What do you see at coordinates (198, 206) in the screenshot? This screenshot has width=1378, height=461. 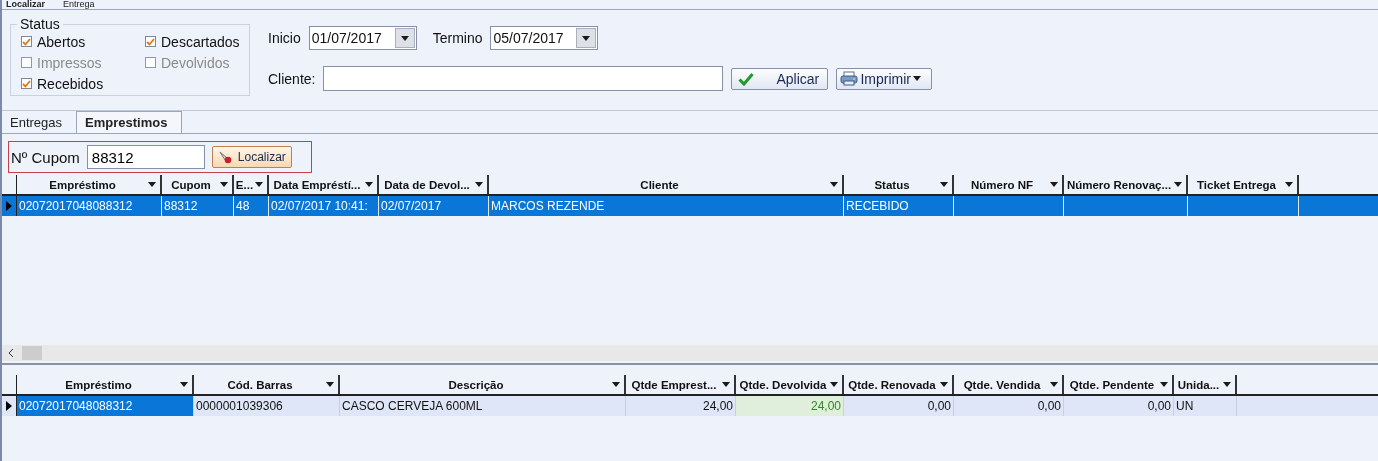 I see `table-cell: 88312` at bounding box center [198, 206].